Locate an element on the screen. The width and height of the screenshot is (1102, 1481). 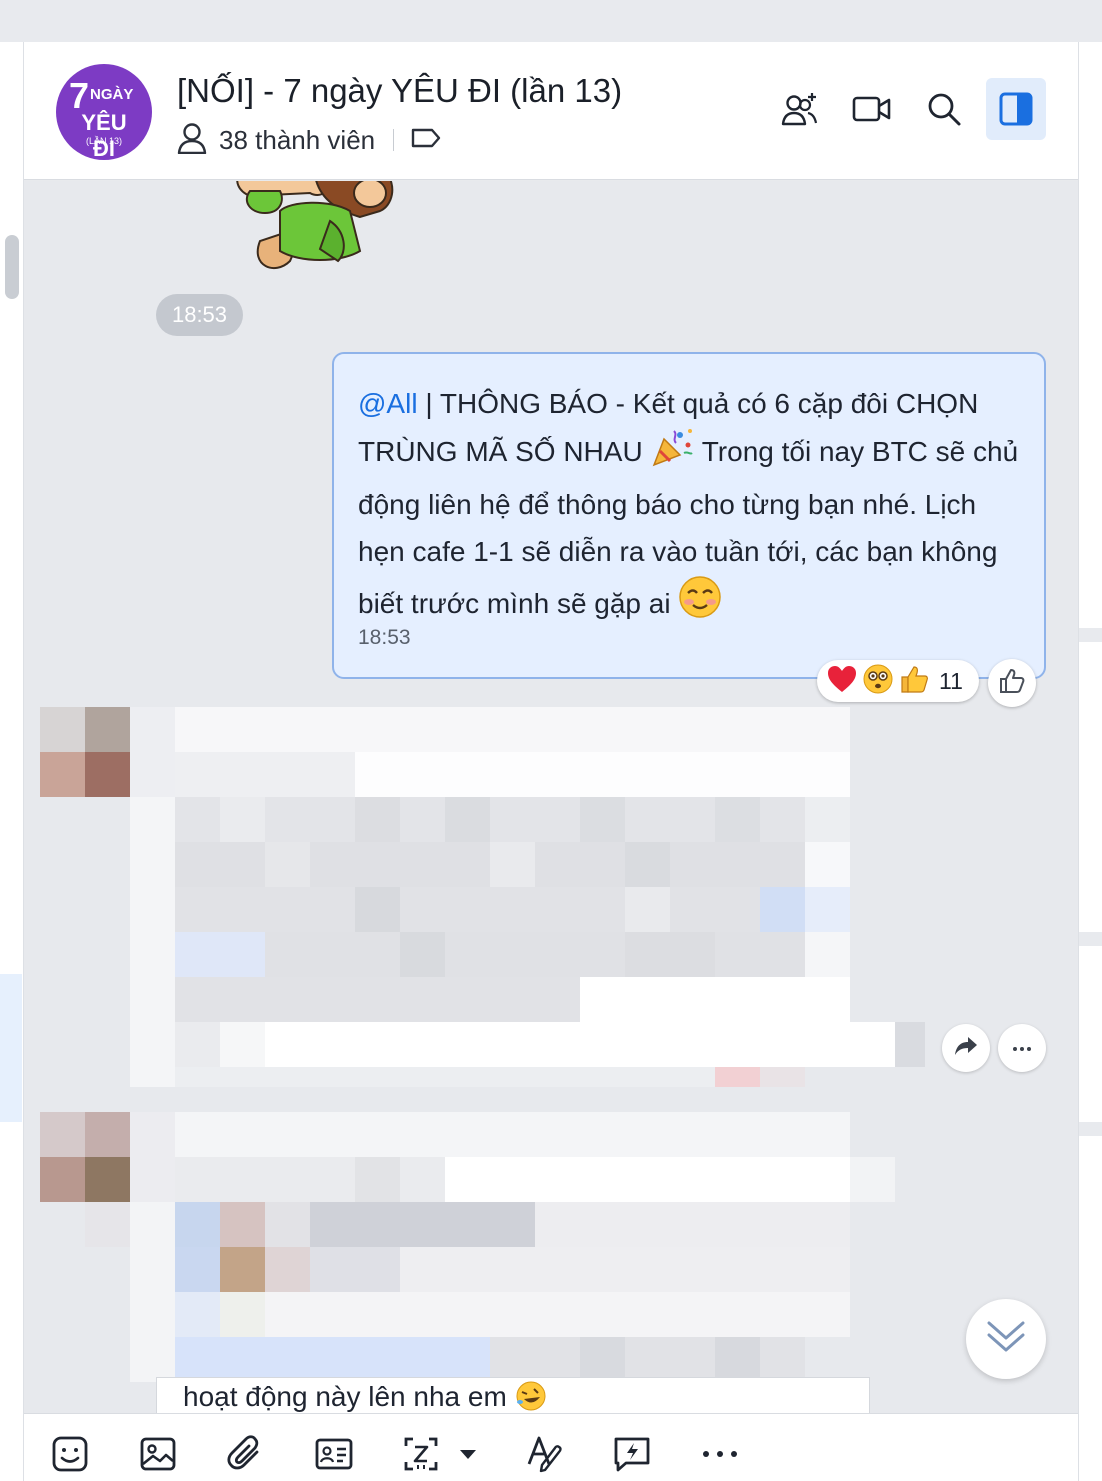
tag-icon is located at coordinates (426, 140).